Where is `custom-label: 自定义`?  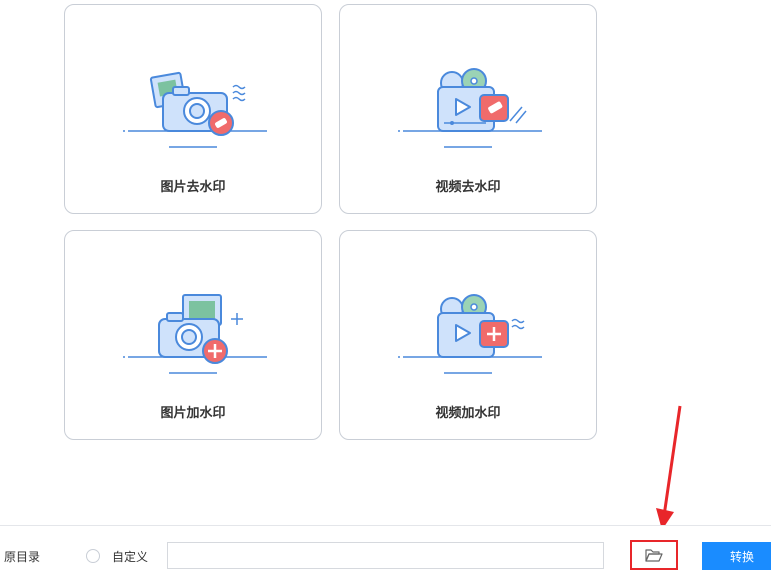
custom-label: 自定义 is located at coordinates (130, 556).